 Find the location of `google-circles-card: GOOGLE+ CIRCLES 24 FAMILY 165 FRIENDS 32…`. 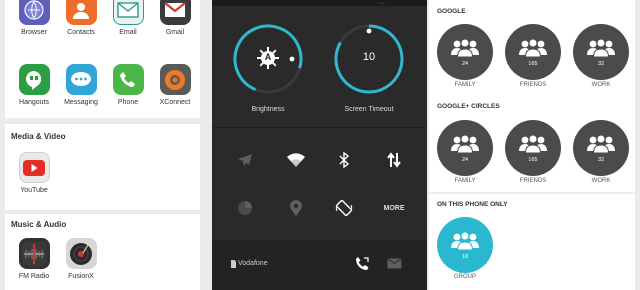

google-circles-card: GOOGLE+ CIRCLES 24 FAMILY 165 FRIENDS 32… is located at coordinates (532, 145).